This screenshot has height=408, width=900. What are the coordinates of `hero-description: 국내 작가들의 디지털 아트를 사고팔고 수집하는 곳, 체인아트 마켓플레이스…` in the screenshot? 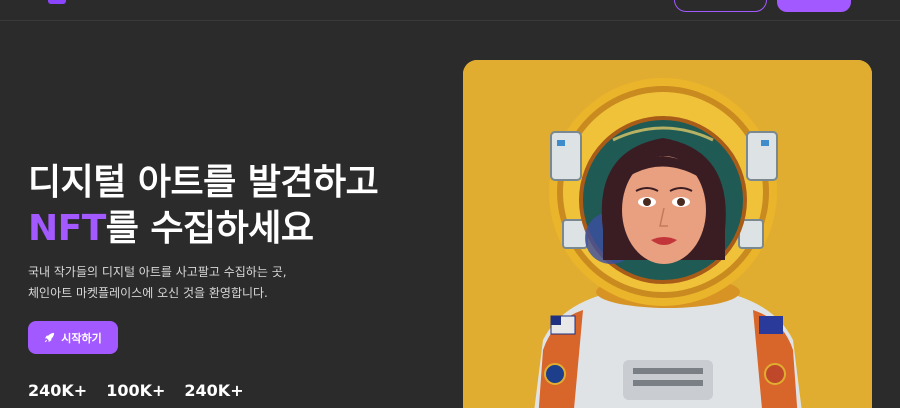 It's located at (238, 283).